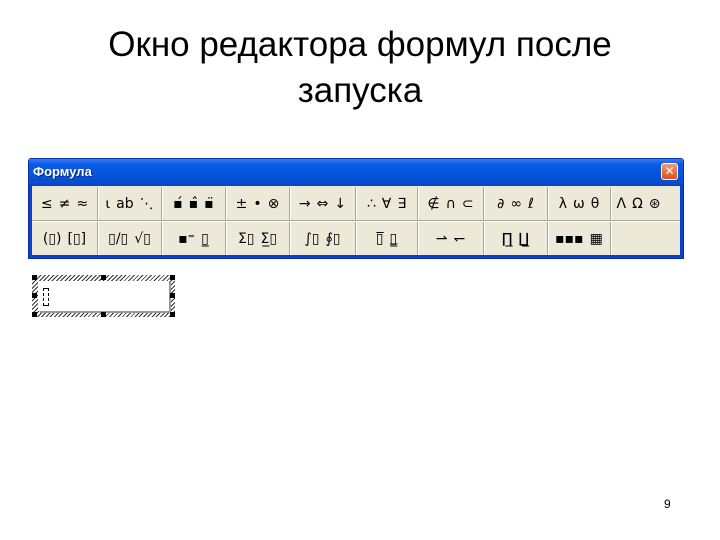 The width and height of the screenshot is (720, 540). I want to click on misc-symbols-icon: ∞, so click(516, 203).